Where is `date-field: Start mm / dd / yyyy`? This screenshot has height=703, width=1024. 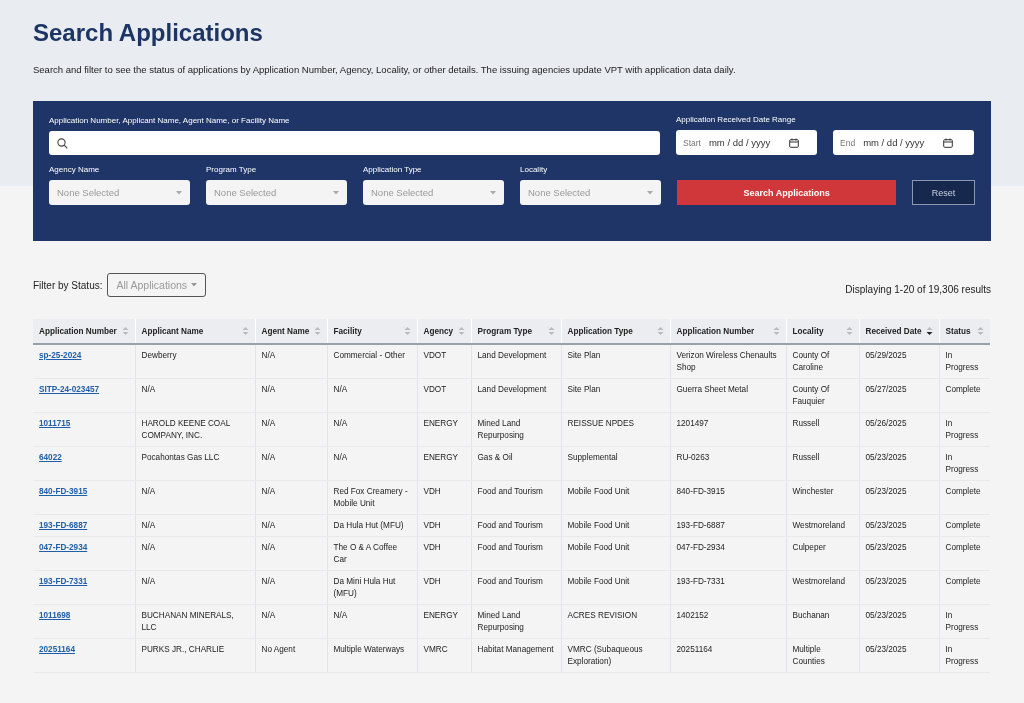
date-field: Start mm / dd / yyyy is located at coordinates (746, 142).